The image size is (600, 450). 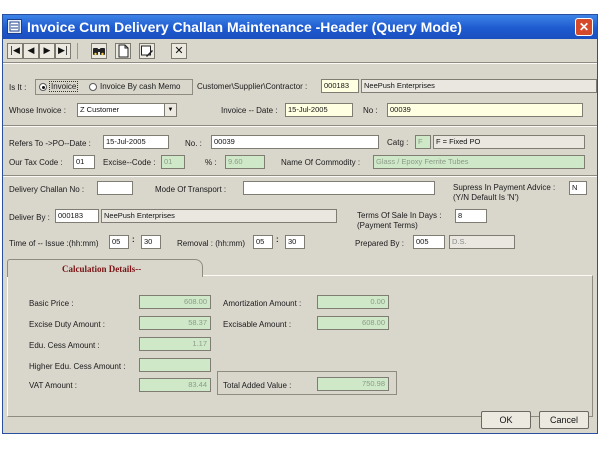 I want to click on payment-terms-label: (Payment Terms), so click(x=387, y=225).